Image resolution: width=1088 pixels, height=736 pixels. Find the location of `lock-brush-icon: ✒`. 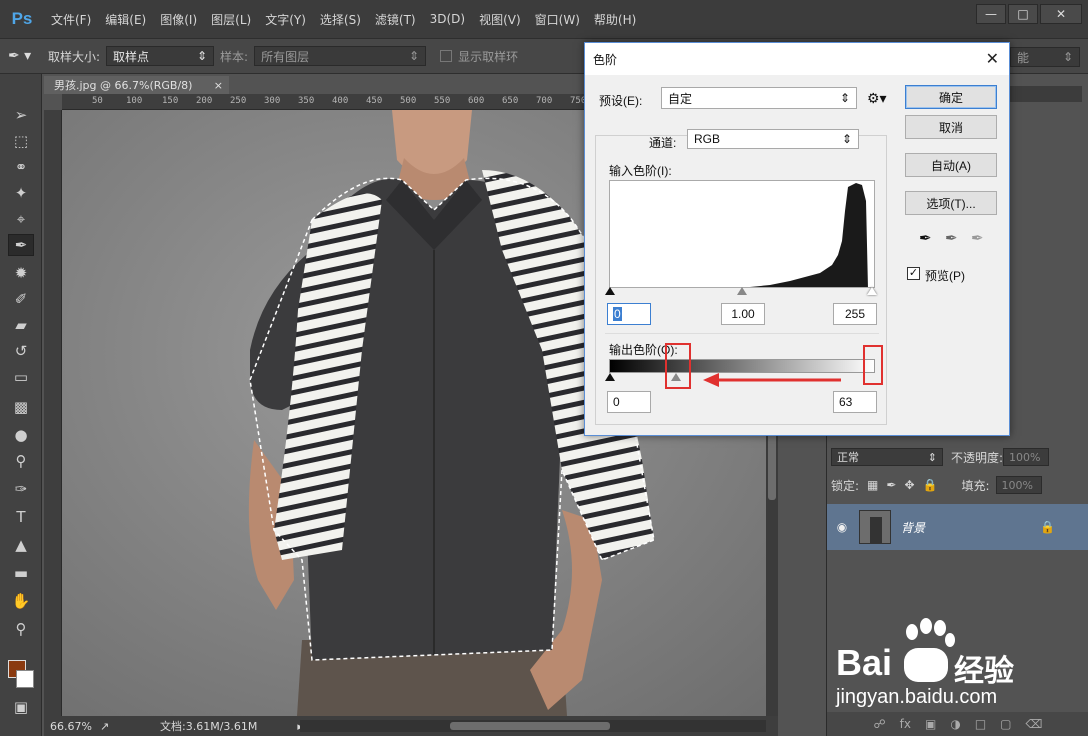

lock-brush-icon: ✒ is located at coordinates (891, 485).